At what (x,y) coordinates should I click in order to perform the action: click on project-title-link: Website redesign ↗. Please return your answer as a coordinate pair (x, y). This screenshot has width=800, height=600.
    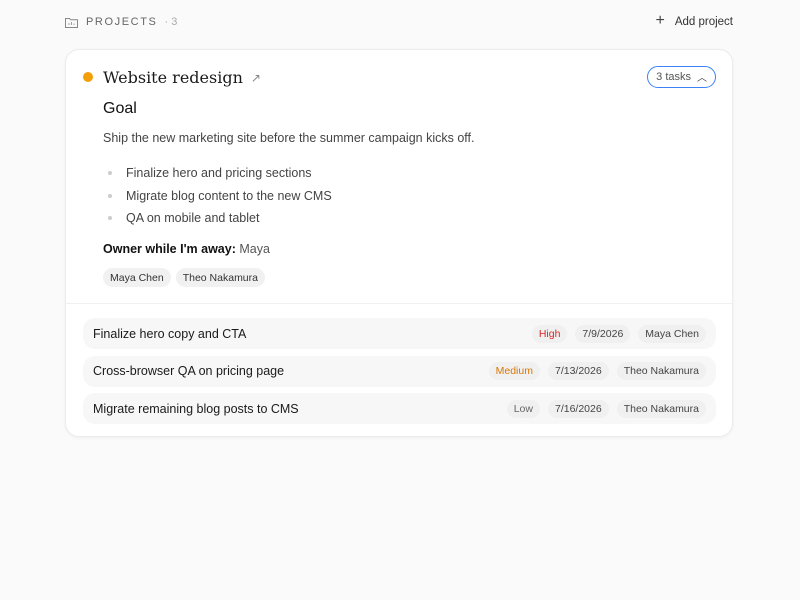
    Looking at the image, I should click on (182, 77).